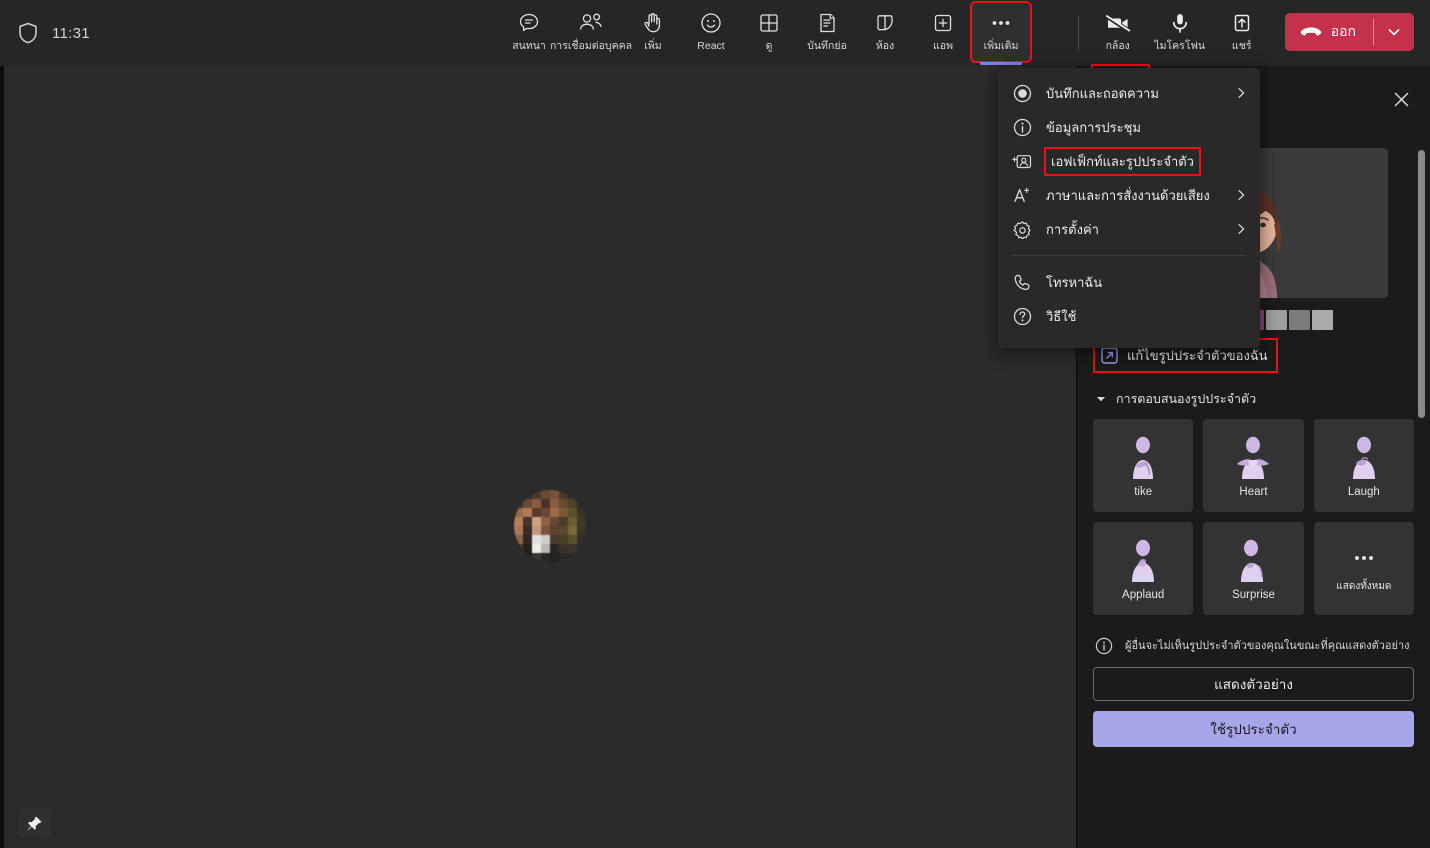 This screenshot has height=848, width=1430. What do you see at coordinates (1143, 465) in the screenshot?
I see `reaction-like: tike` at bounding box center [1143, 465].